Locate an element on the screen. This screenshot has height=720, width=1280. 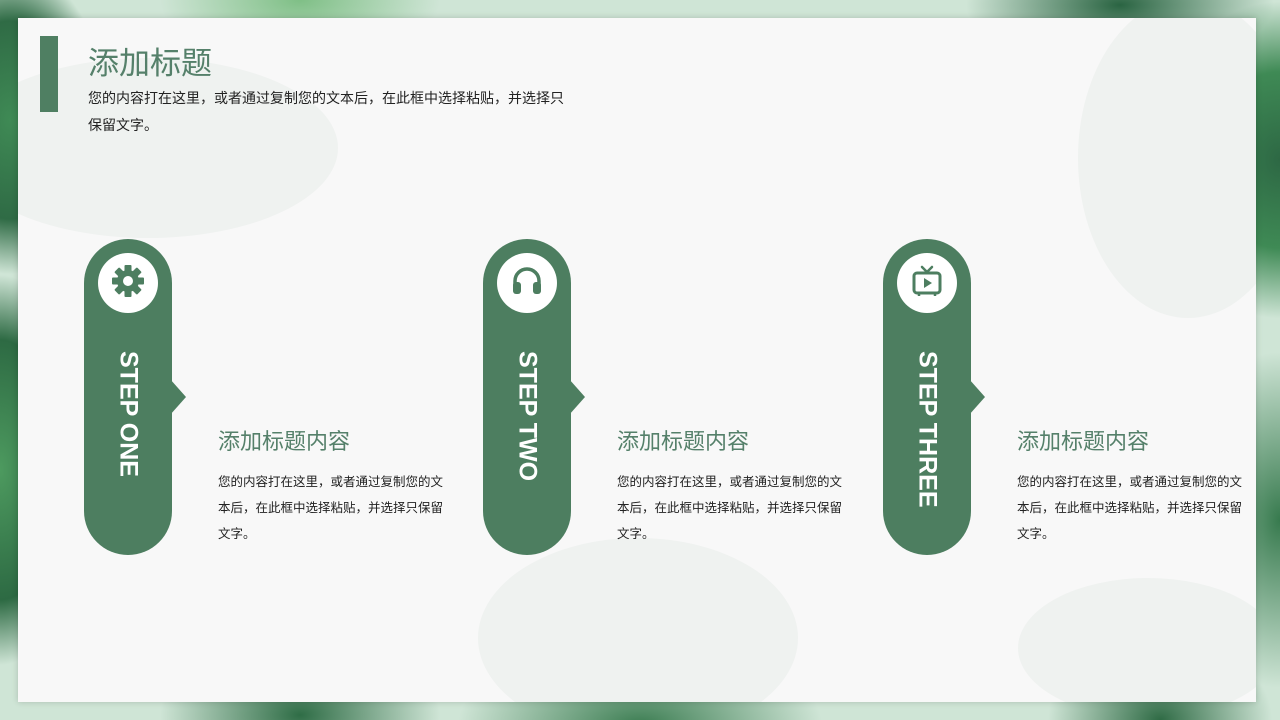
step-one: STEP ONE is located at coordinates (135, 397).